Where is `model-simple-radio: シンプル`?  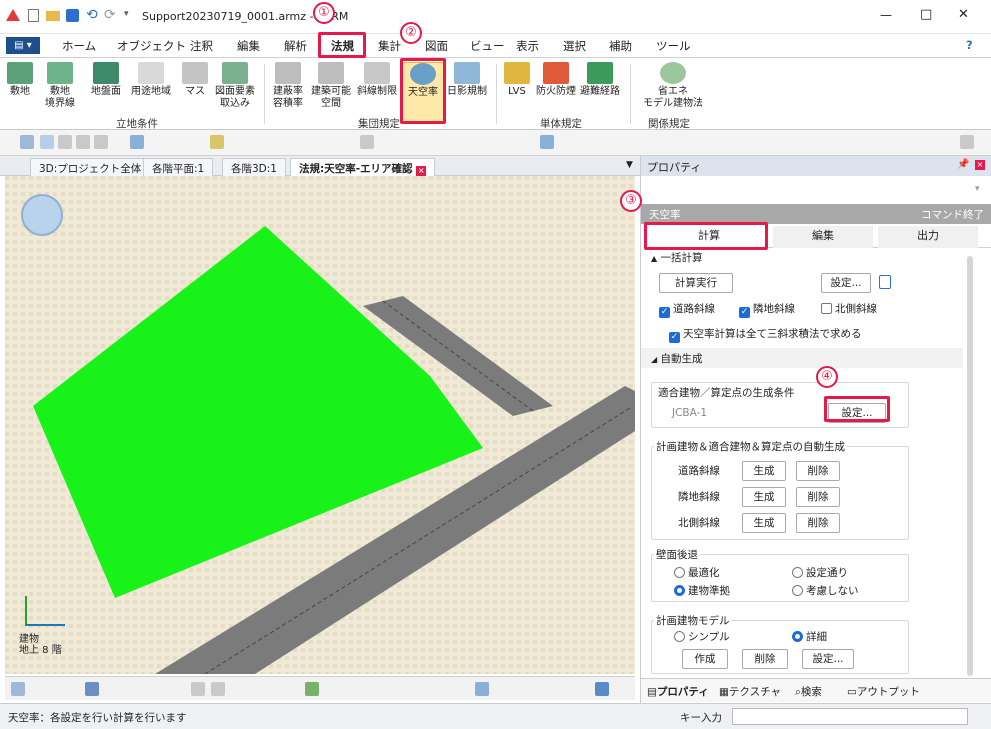
model-simple-radio: シンプル is located at coordinates (702, 636).